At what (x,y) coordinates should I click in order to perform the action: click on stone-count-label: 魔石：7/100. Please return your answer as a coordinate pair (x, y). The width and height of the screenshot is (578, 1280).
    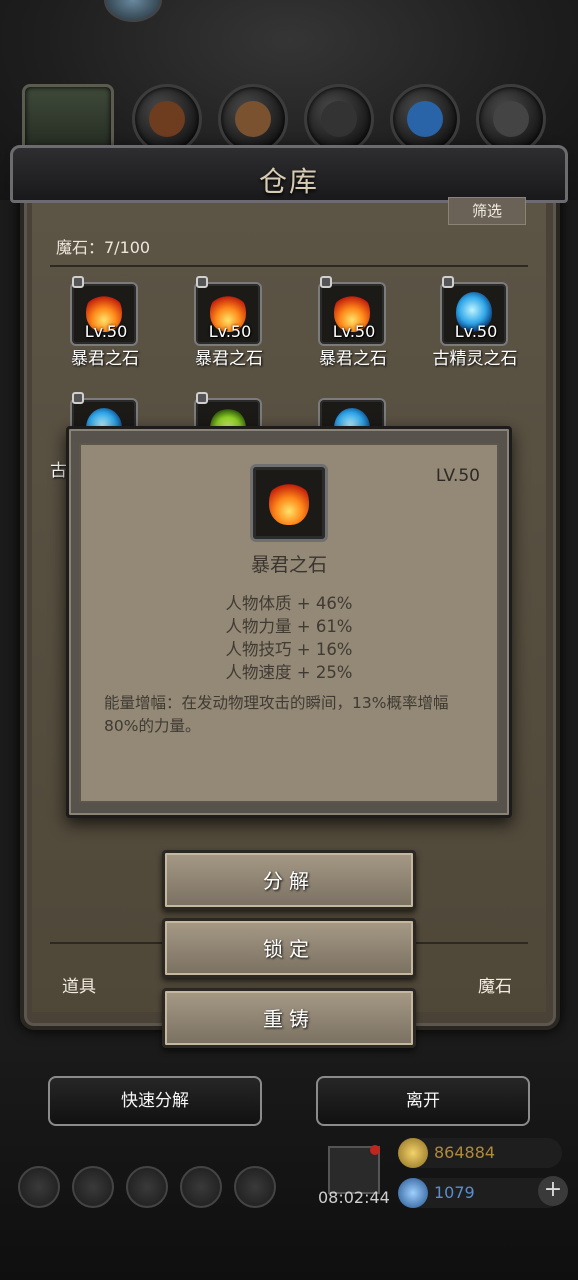
    Looking at the image, I should click on (103, 247).